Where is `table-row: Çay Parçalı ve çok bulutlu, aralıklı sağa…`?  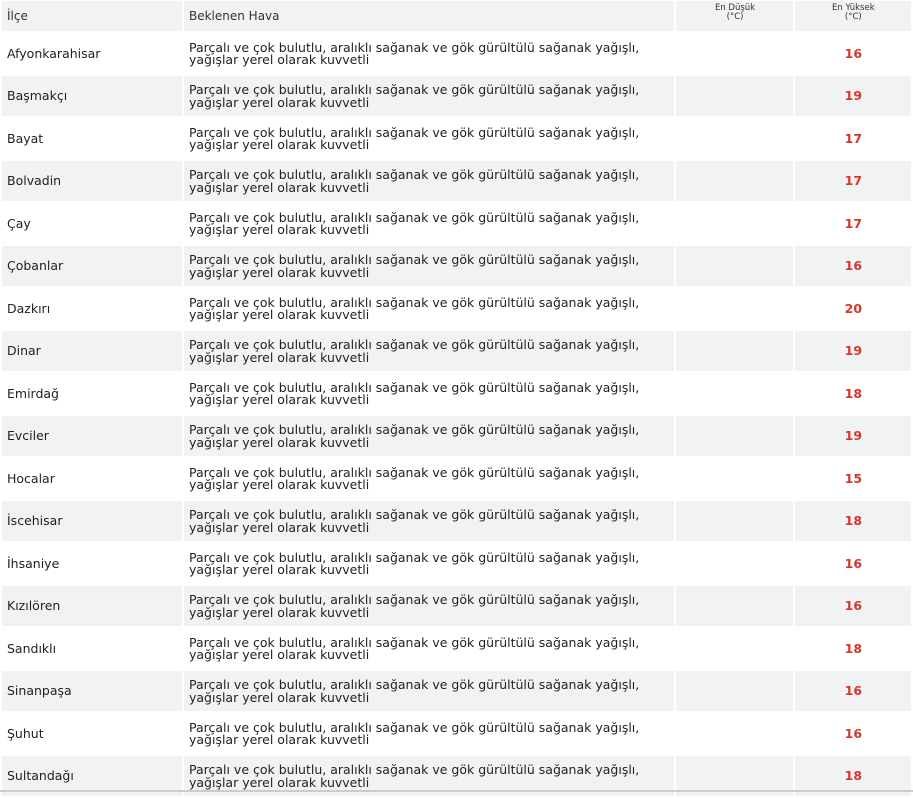
table-row: Çay Parçalı ve çok bulutlu, aralıklı sağa… is located at coordinates (456, 223).